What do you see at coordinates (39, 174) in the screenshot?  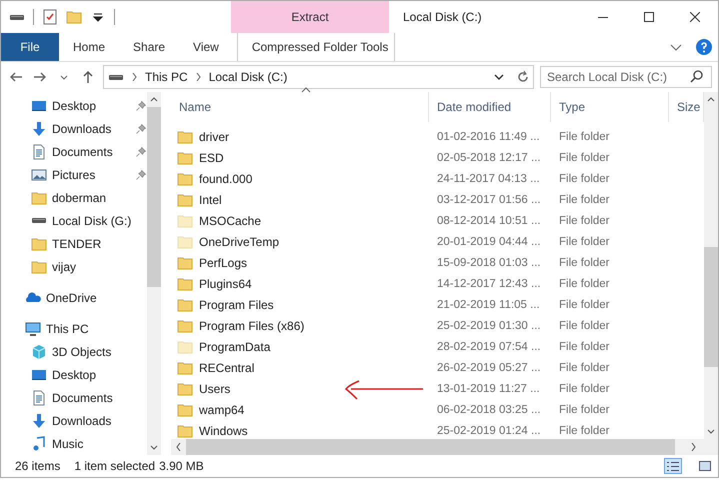 I see `picture-icon` at bounding box center [39, 174].